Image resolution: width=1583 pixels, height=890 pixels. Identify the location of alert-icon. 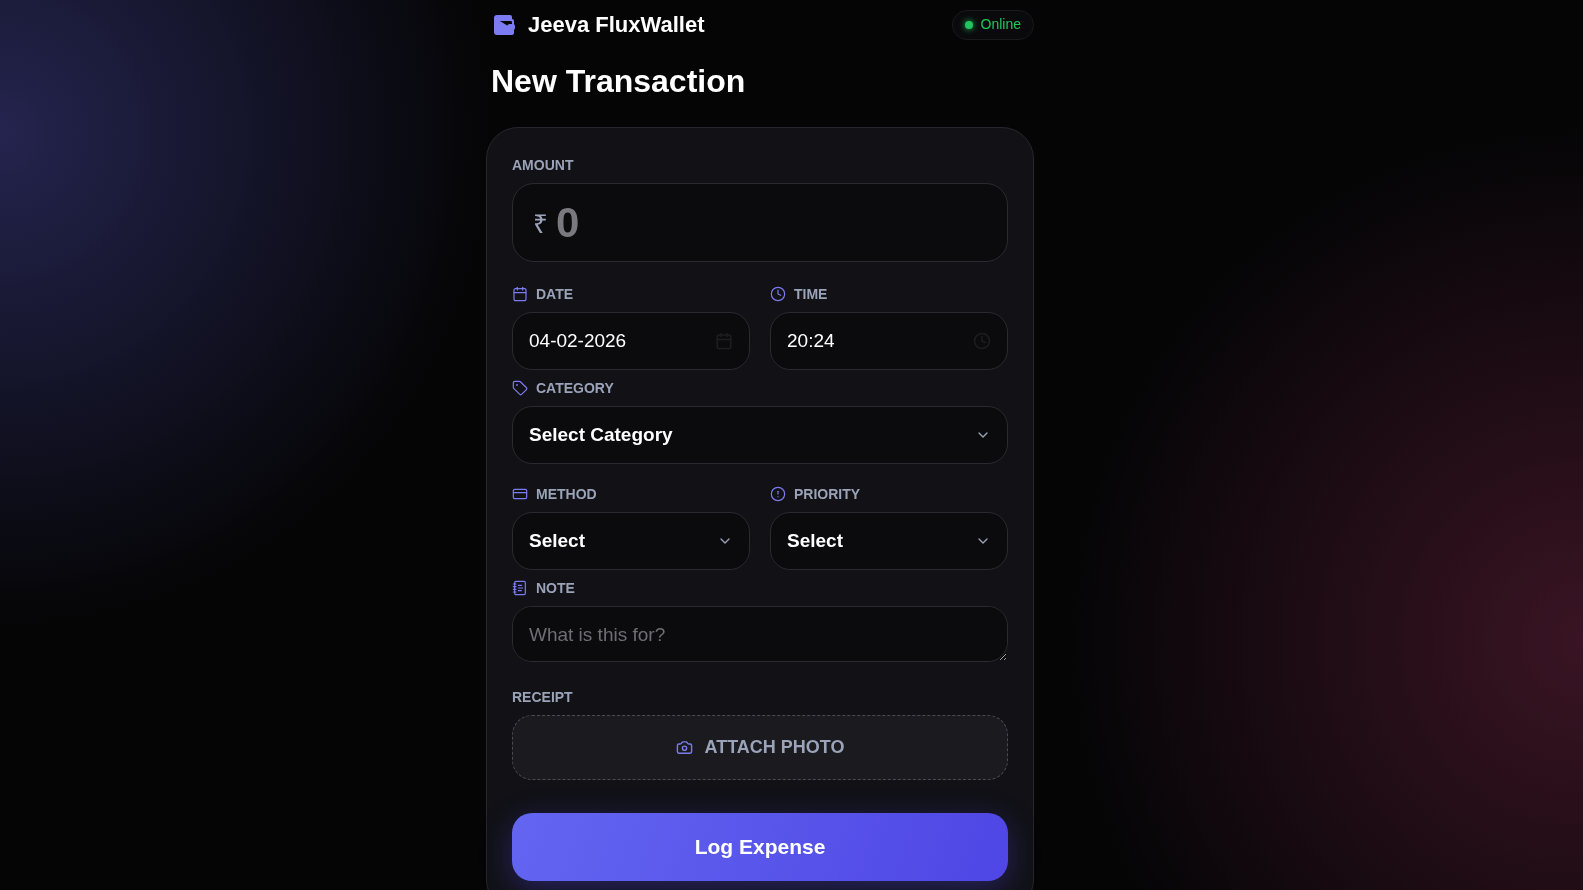
(778, 494).